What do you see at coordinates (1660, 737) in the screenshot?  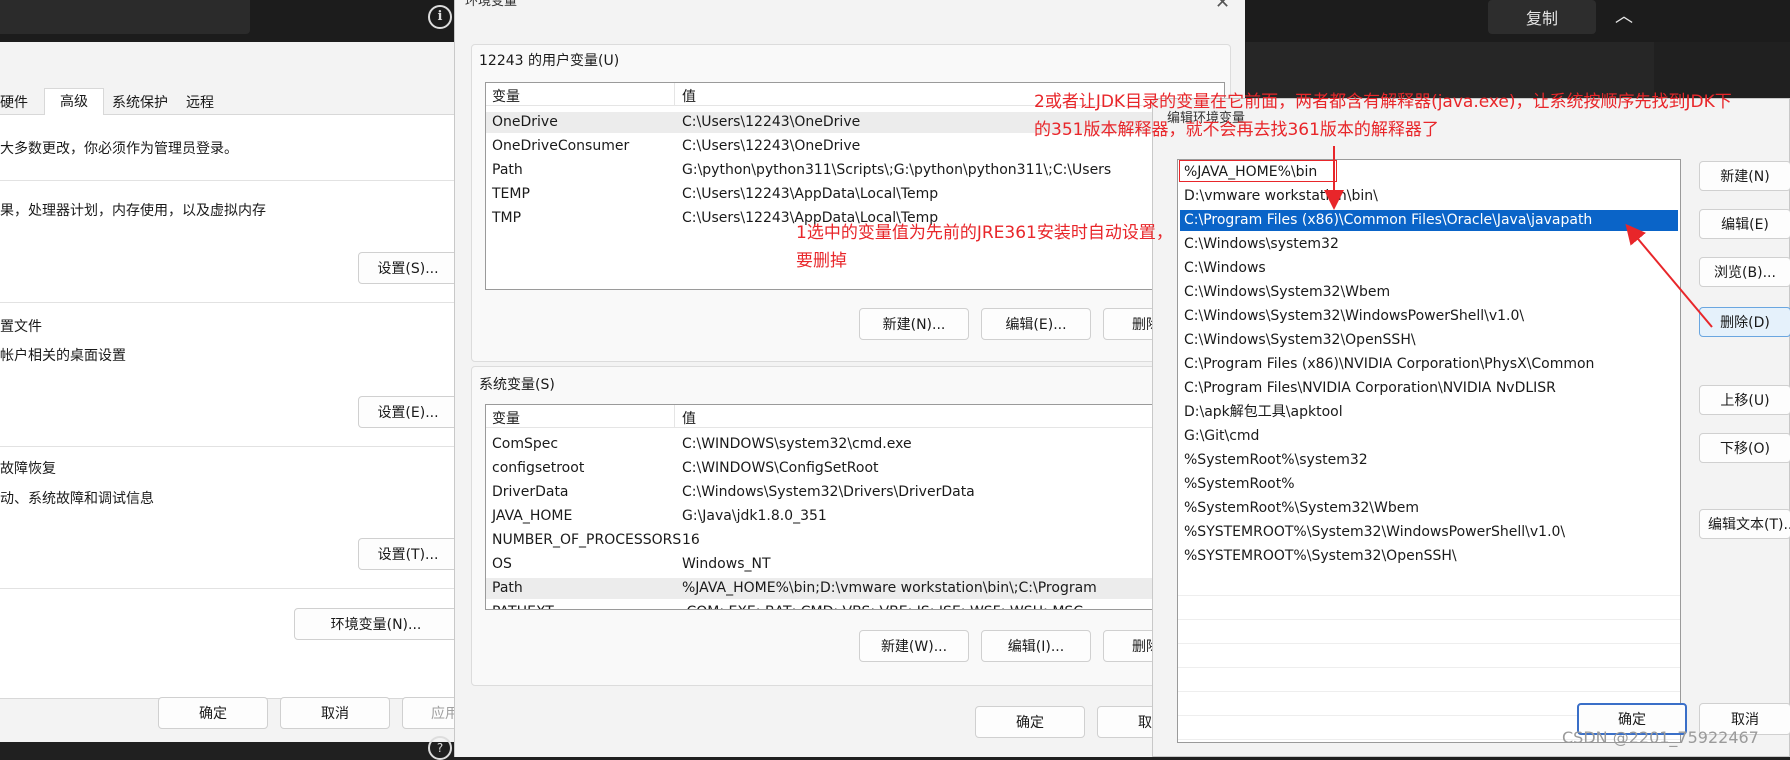 I see `watermark: CSDN @2201_75922467` at bounding box center [1660, 737].